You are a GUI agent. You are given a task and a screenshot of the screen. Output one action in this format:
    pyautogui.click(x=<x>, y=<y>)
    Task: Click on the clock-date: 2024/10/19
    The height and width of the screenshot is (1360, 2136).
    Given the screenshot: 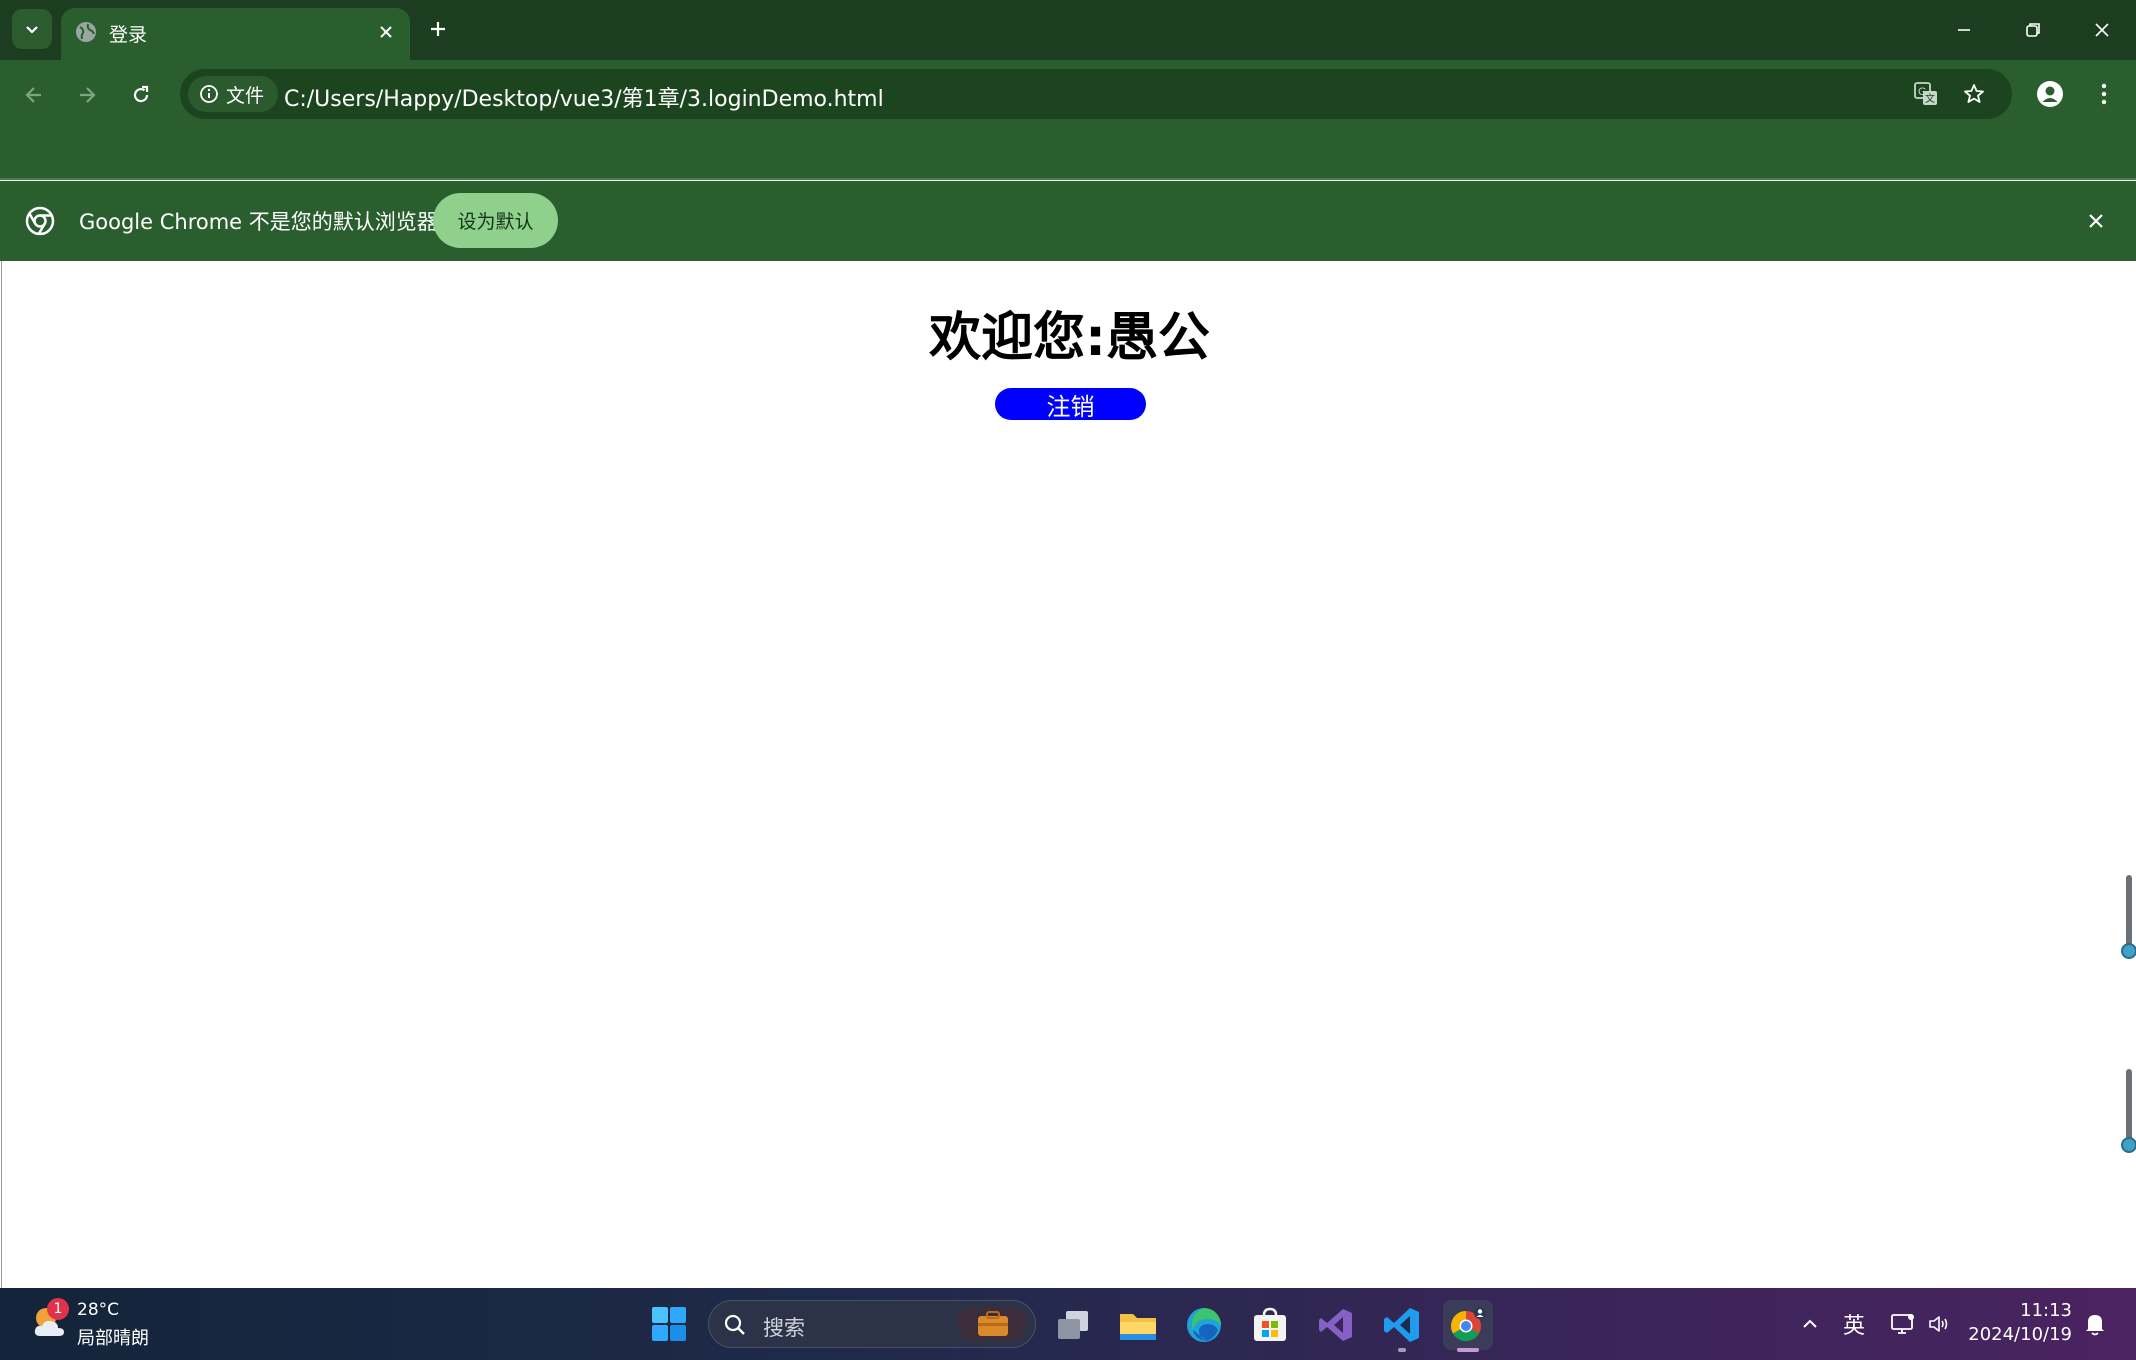 What is the action you would take?
    pyautogui.click(x=2020, y=1334)
    